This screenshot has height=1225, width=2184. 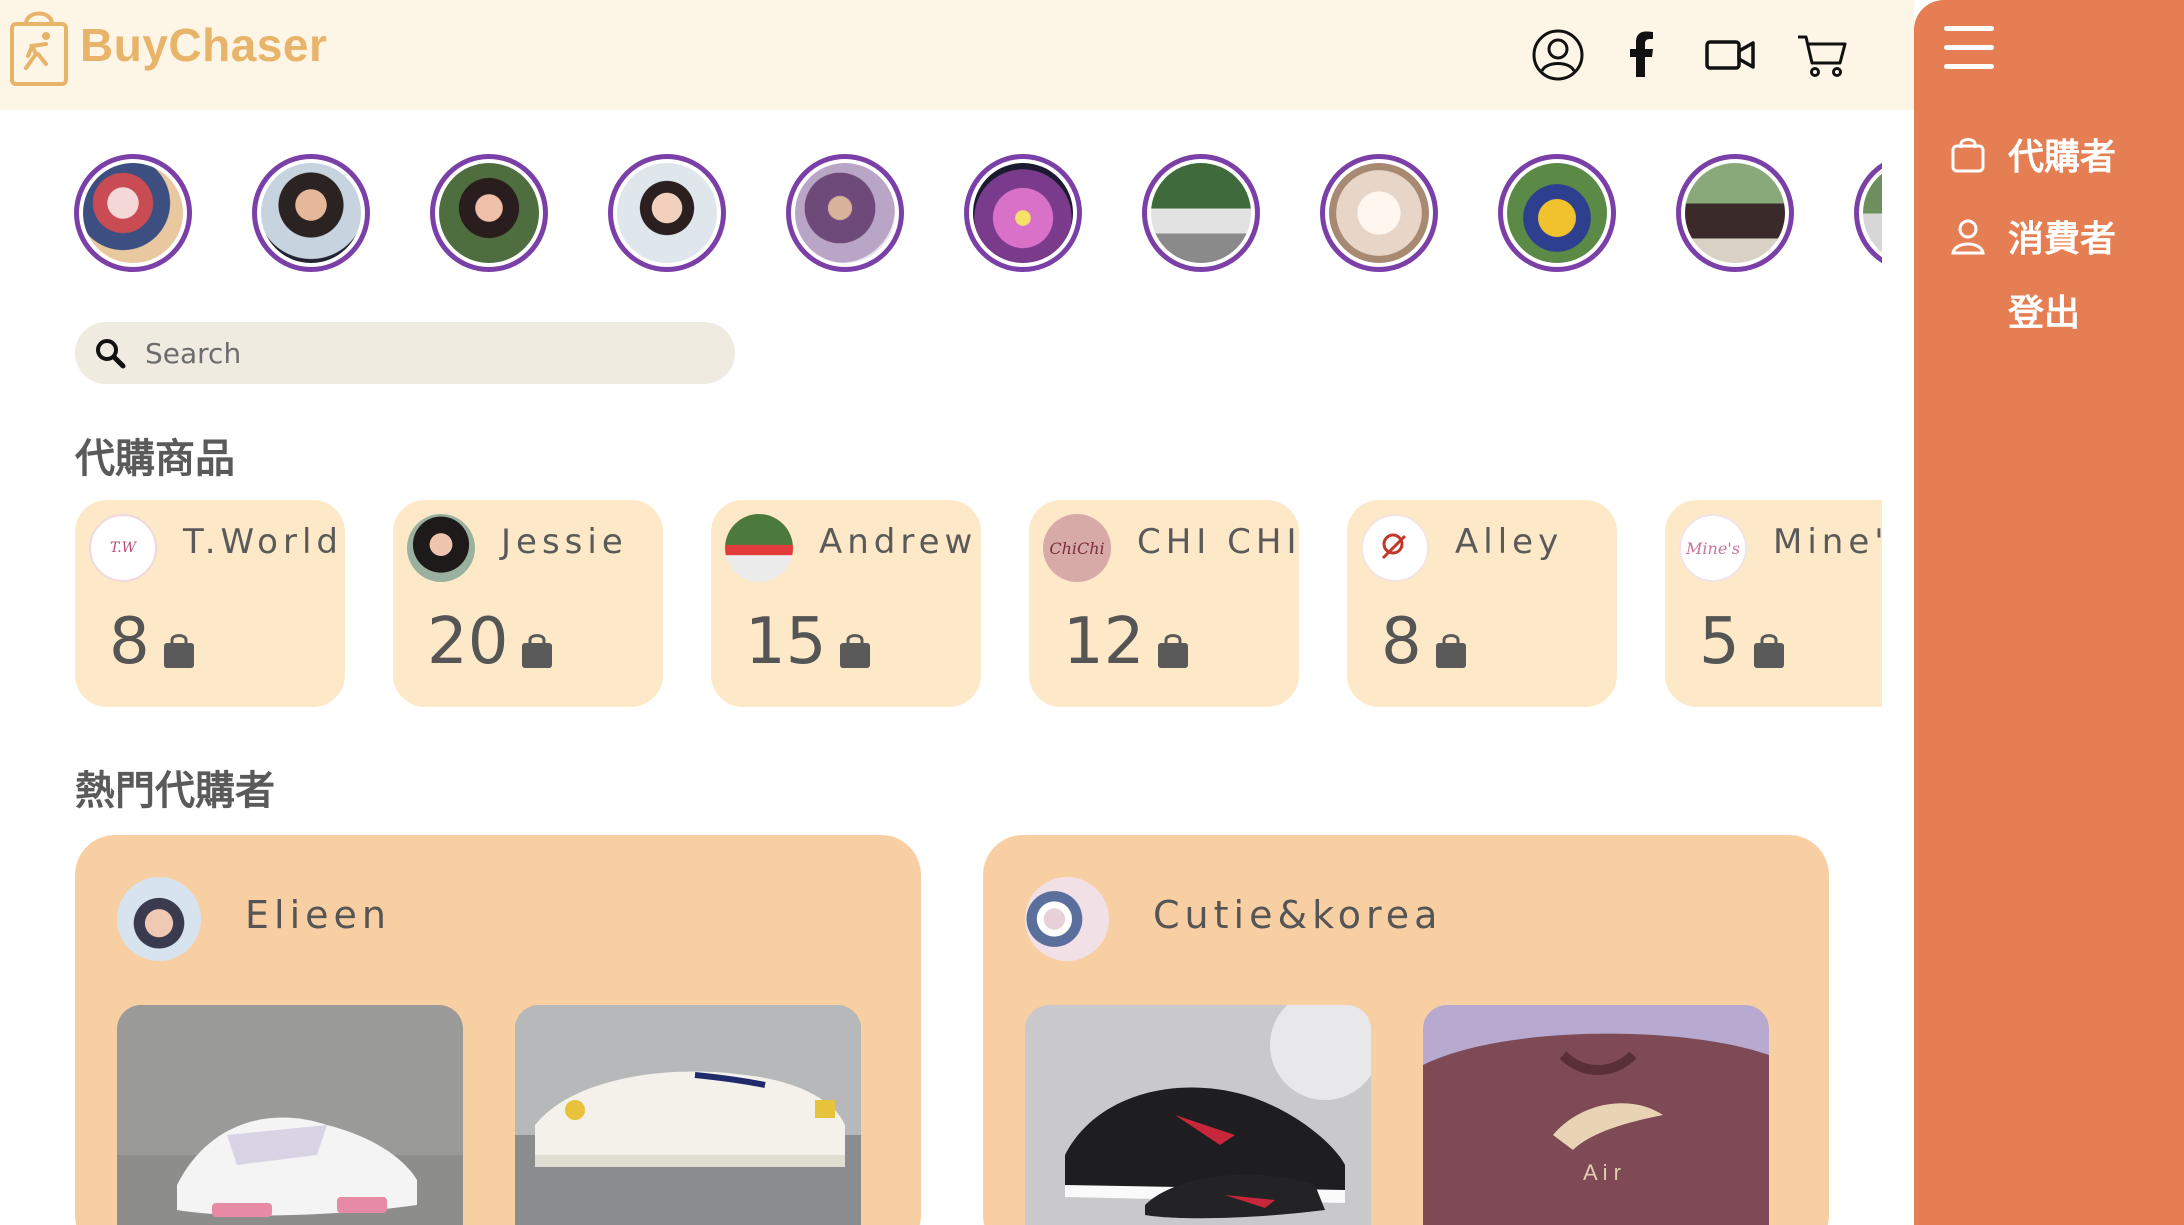 What do you see at coordinates (1642, 55) in the screenshot?
I see `facebook-icon` at bounding box center [1642, 55].